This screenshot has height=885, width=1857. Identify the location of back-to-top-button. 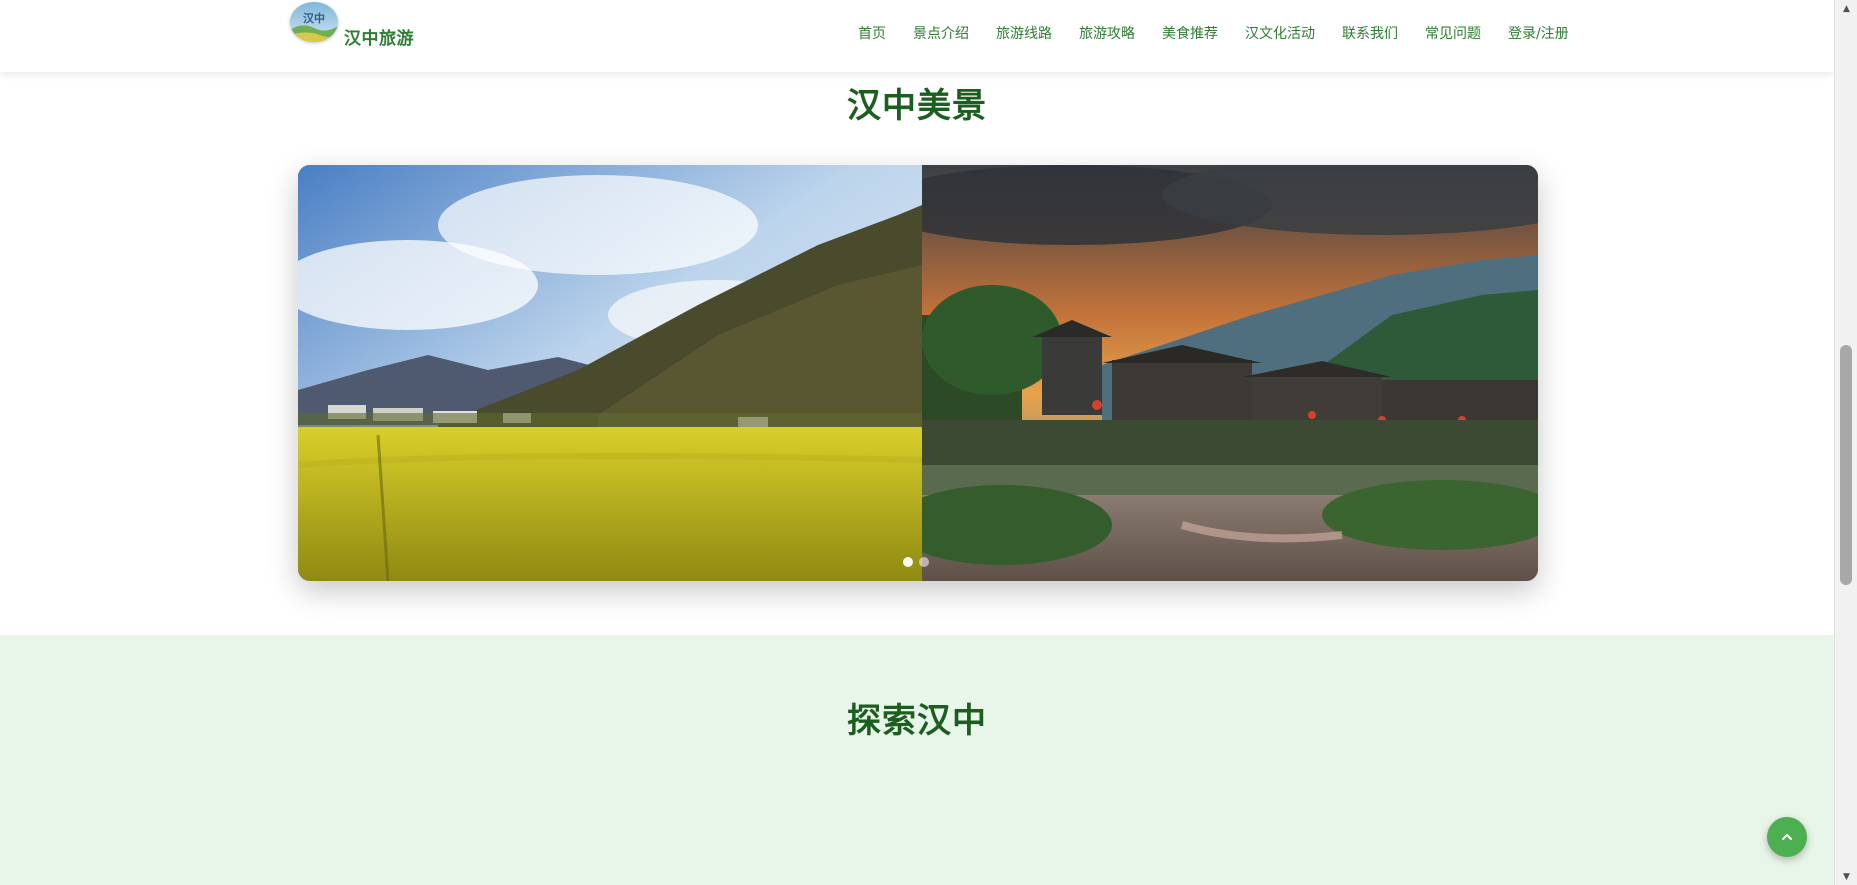
(1787, 837).